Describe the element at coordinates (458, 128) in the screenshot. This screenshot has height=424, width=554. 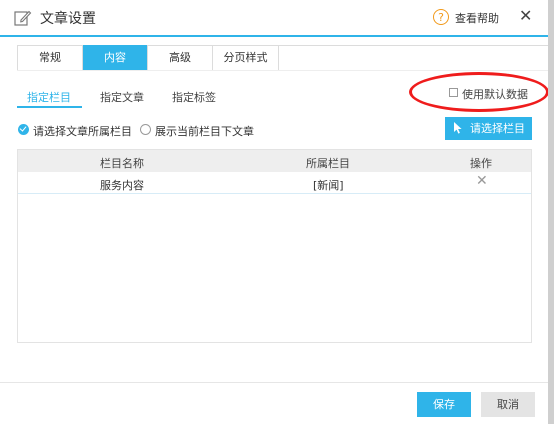
I see `cursor-icon` at that location.